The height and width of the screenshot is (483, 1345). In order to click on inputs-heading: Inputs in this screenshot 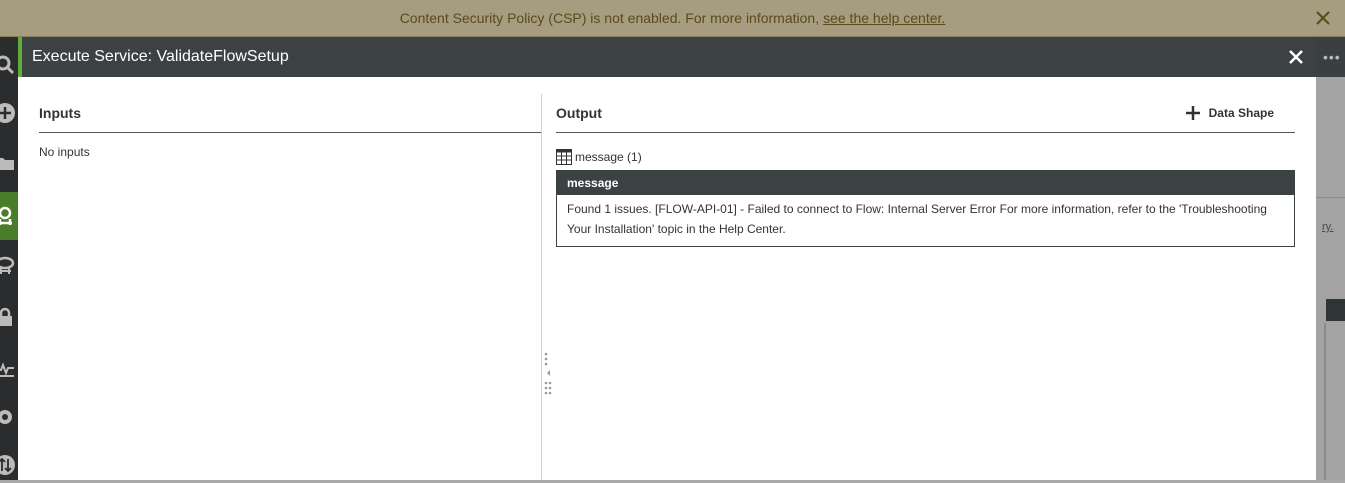, I will do `click(290, 113)`.